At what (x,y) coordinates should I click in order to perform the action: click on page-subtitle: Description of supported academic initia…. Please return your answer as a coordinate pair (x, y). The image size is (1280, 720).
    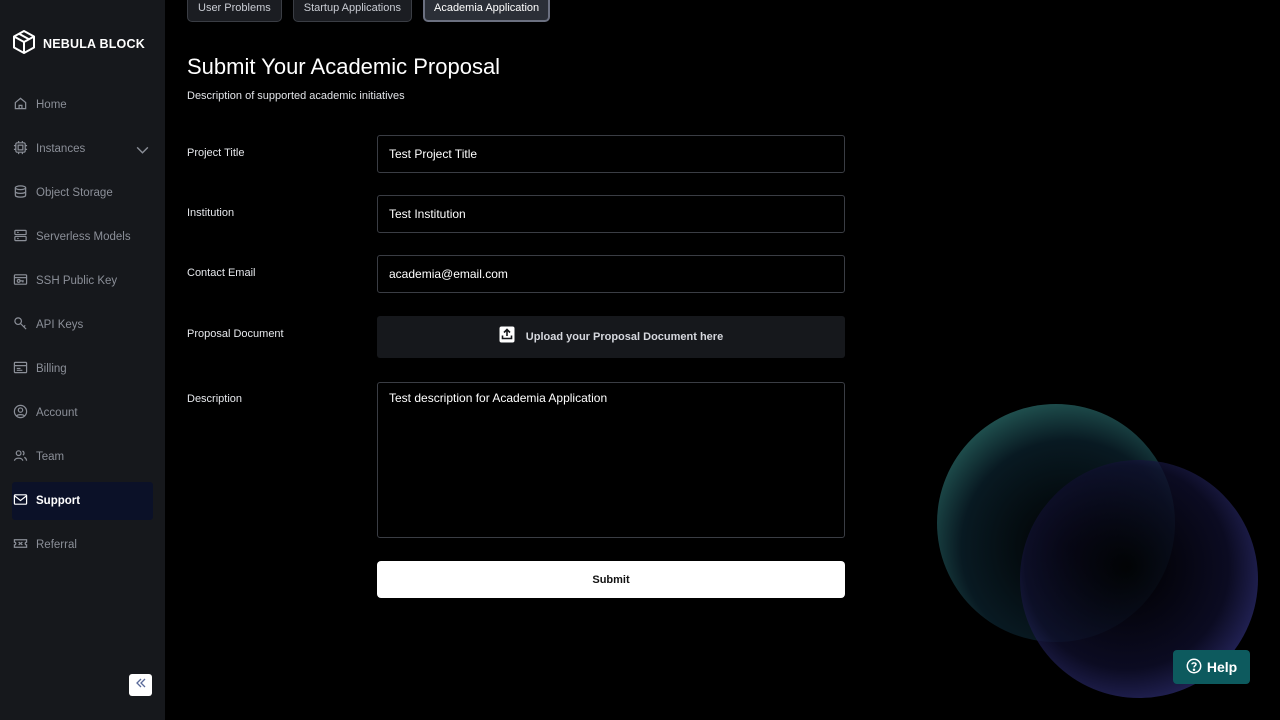
    Looking at the image, I should click on (296, 96).